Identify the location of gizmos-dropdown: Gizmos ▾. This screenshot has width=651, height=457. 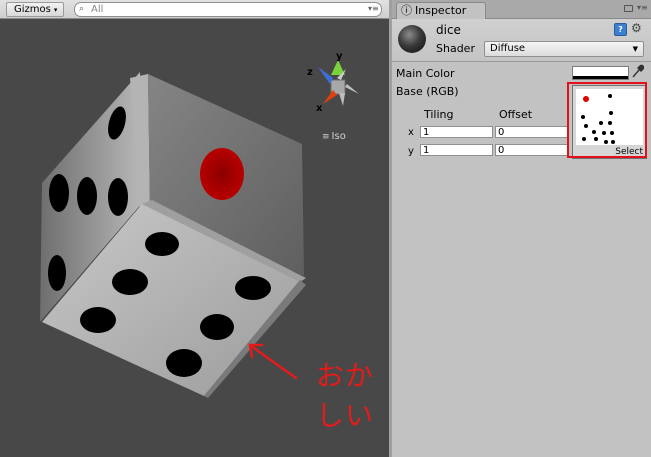
(35, 9).